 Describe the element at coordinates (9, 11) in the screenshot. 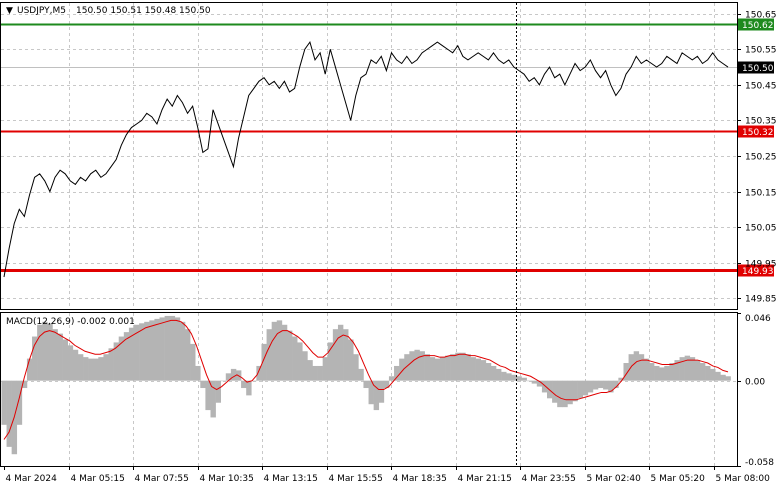

I see `menu-arrow-icon: ▼` at that location.